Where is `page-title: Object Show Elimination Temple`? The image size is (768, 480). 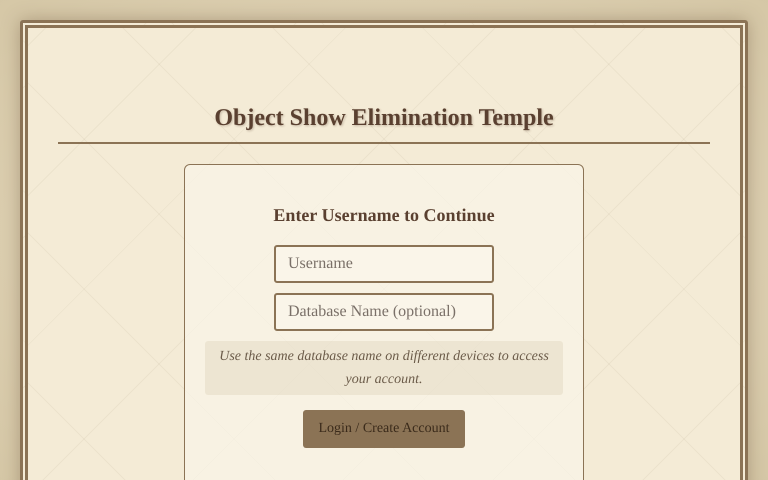
page-title: Object Show Elimination Temple is located at coordinates (384, 118).